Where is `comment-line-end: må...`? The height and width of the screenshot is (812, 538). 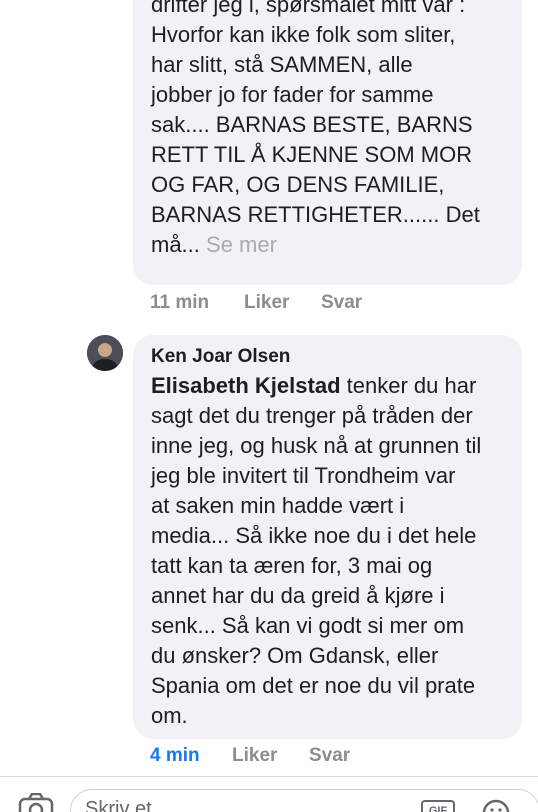
comment-line-end: må... is located at coordinates (175, 244).